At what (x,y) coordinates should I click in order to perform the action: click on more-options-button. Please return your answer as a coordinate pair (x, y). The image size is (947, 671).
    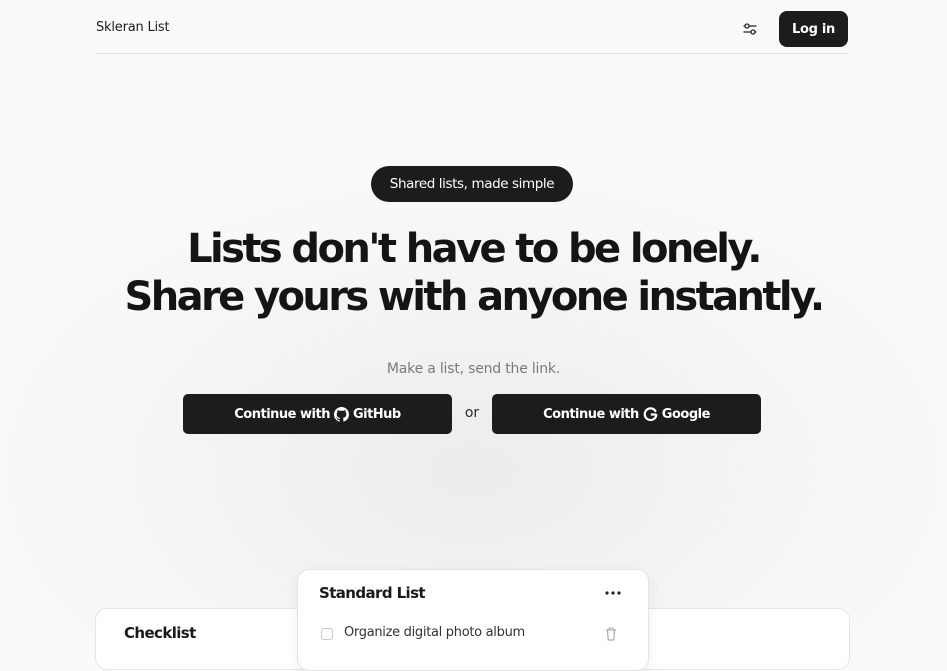
    Looking at the image, I should click on (613, 593).